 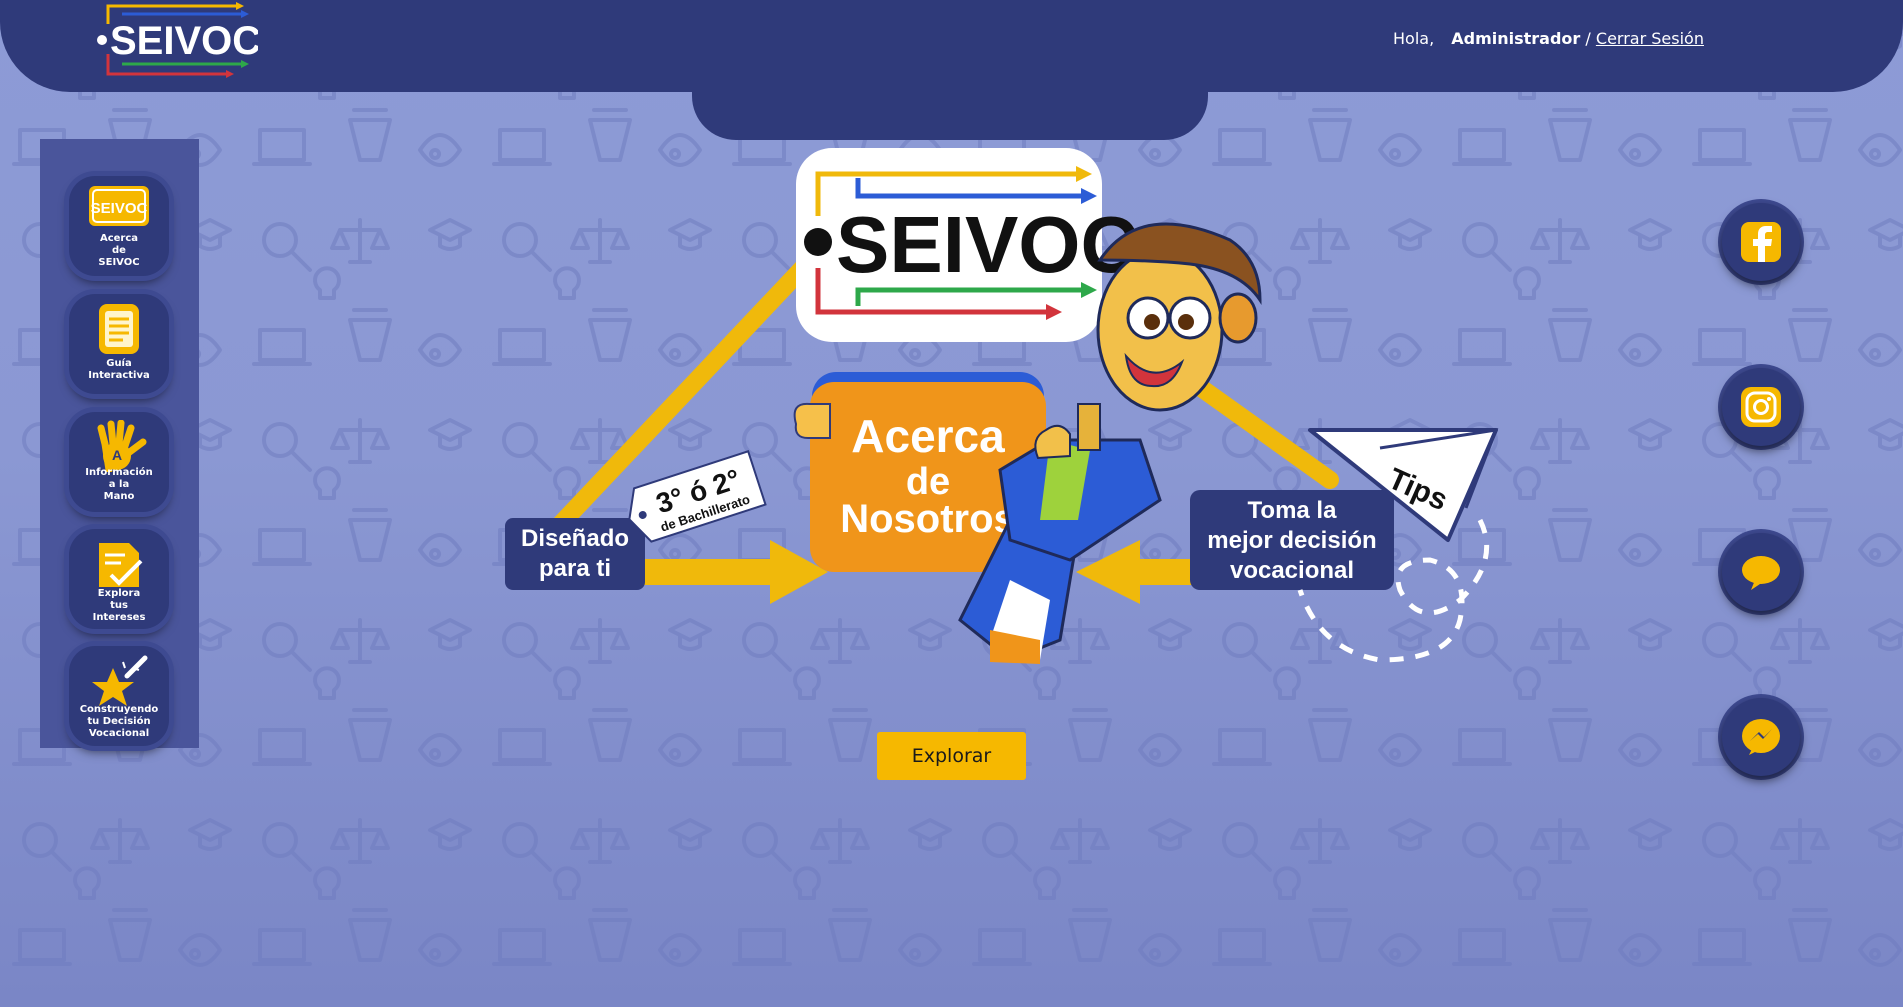 I want to click on instagram-icon, so click(x=1761, y=407).